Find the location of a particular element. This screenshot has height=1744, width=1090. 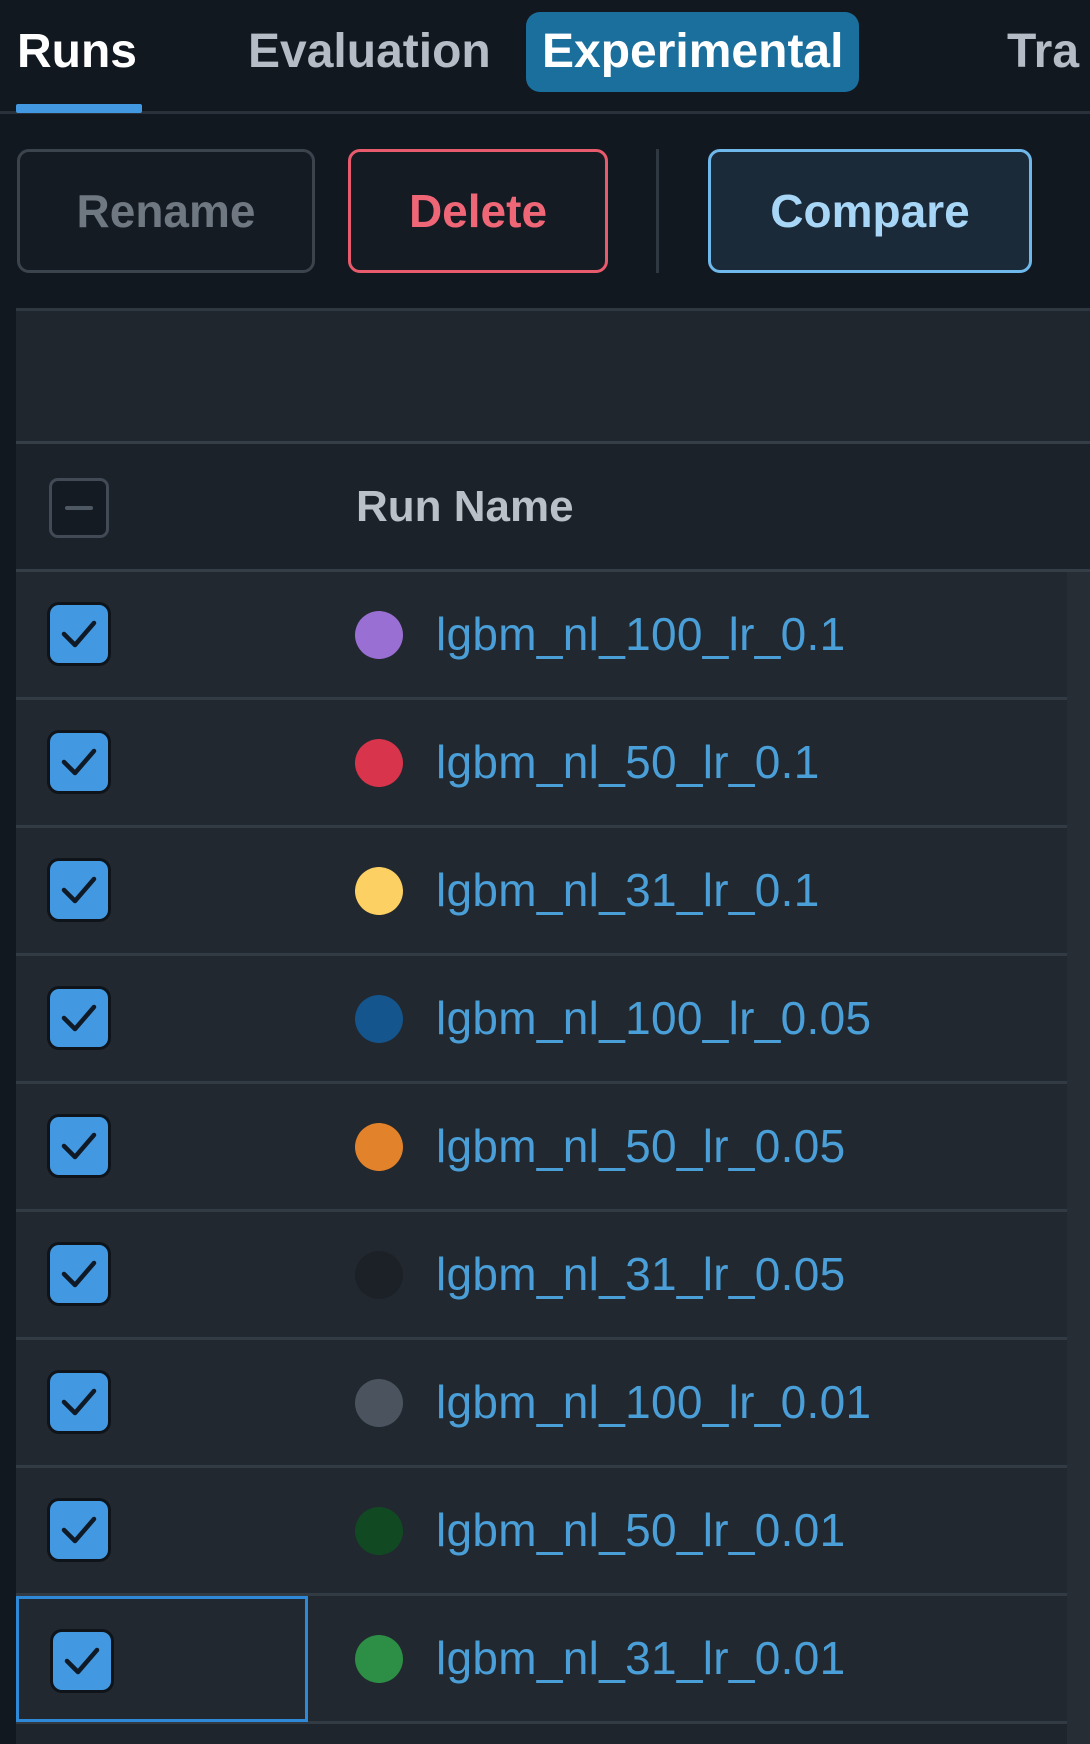

vertical-scrollbar is located at coordinates (1078, 1158).